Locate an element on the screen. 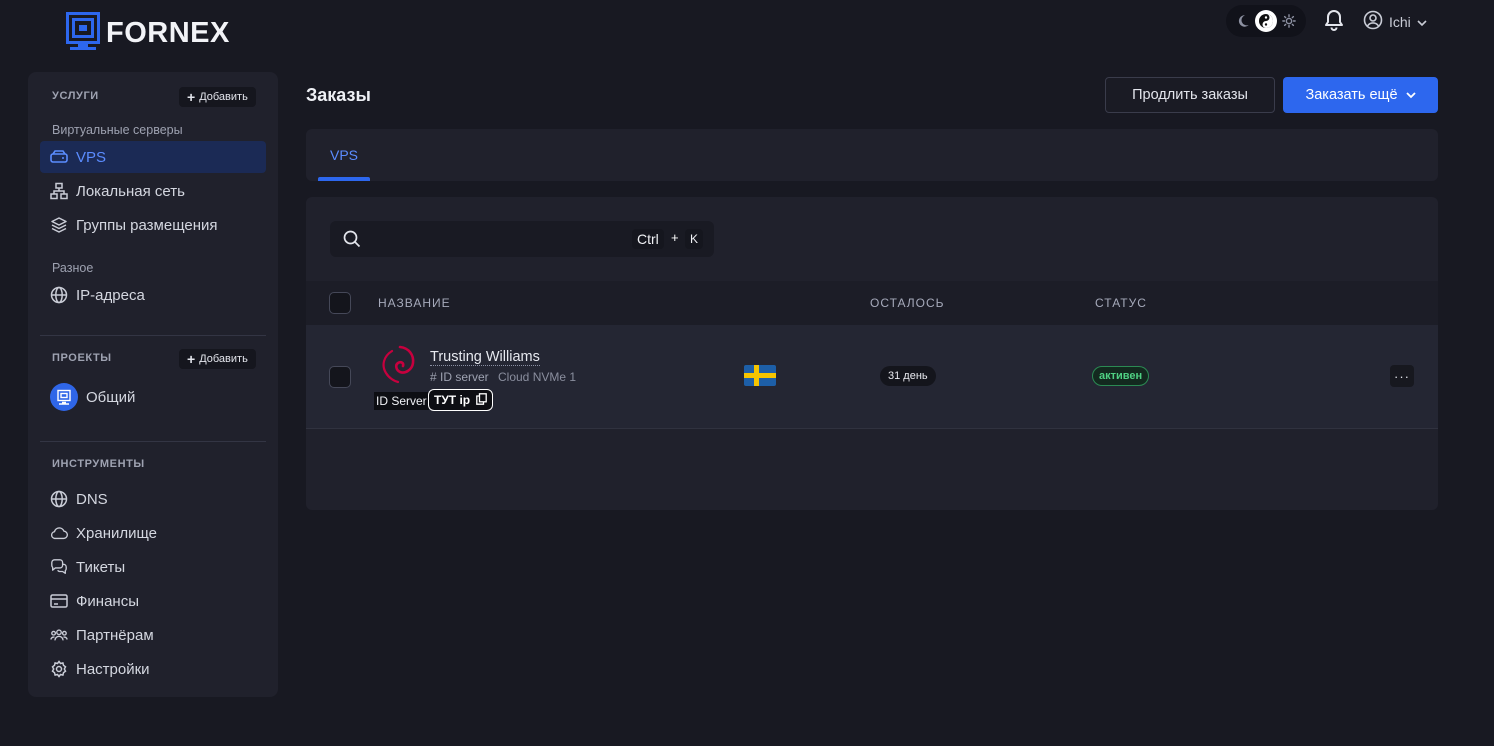 This screenshot has width=1494, height=746. user-name: Ichi is located at coordinates (1400, 21).